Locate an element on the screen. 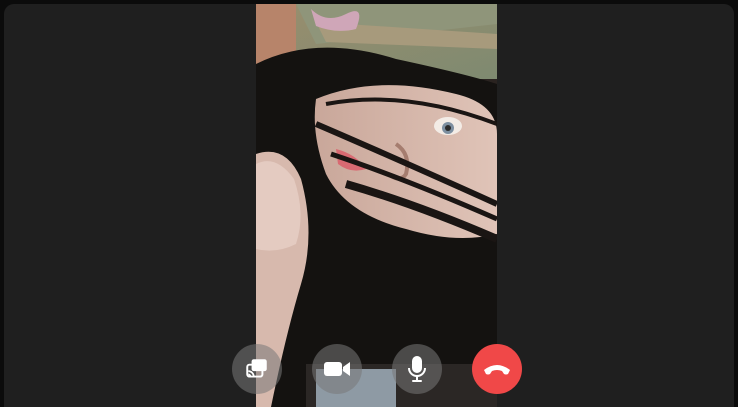 The height and width of the screenshot is (407, 738). microphone-icon is located at coordinates (417, 369).